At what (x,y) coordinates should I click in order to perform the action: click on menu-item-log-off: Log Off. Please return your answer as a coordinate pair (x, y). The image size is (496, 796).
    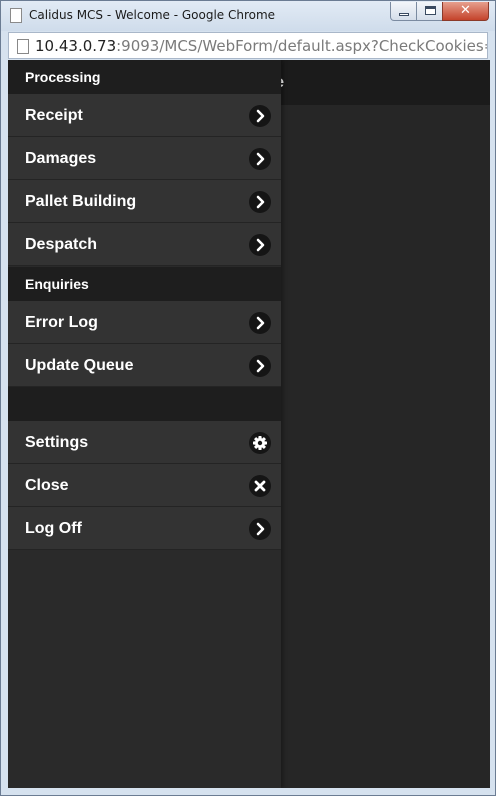
    Looking at the image, I should click on (144, 528).